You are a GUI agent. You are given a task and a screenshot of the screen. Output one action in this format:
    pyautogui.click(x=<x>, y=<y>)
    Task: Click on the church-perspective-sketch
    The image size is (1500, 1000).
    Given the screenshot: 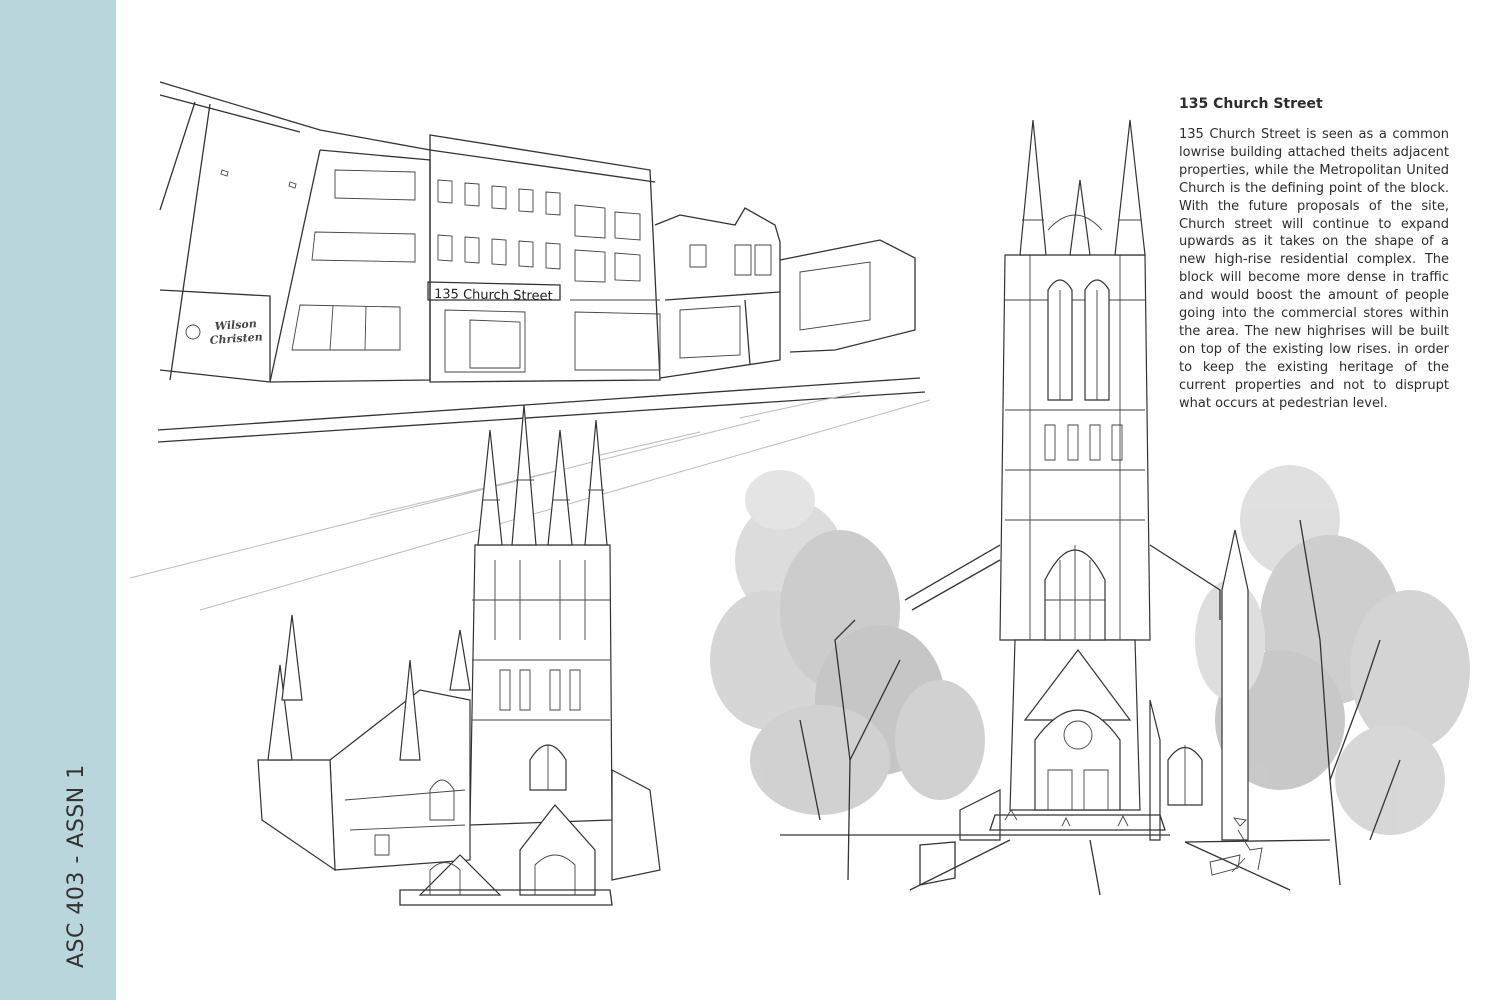 What is the action you would take?
    pyautogui.click(x=459, y=655)
    